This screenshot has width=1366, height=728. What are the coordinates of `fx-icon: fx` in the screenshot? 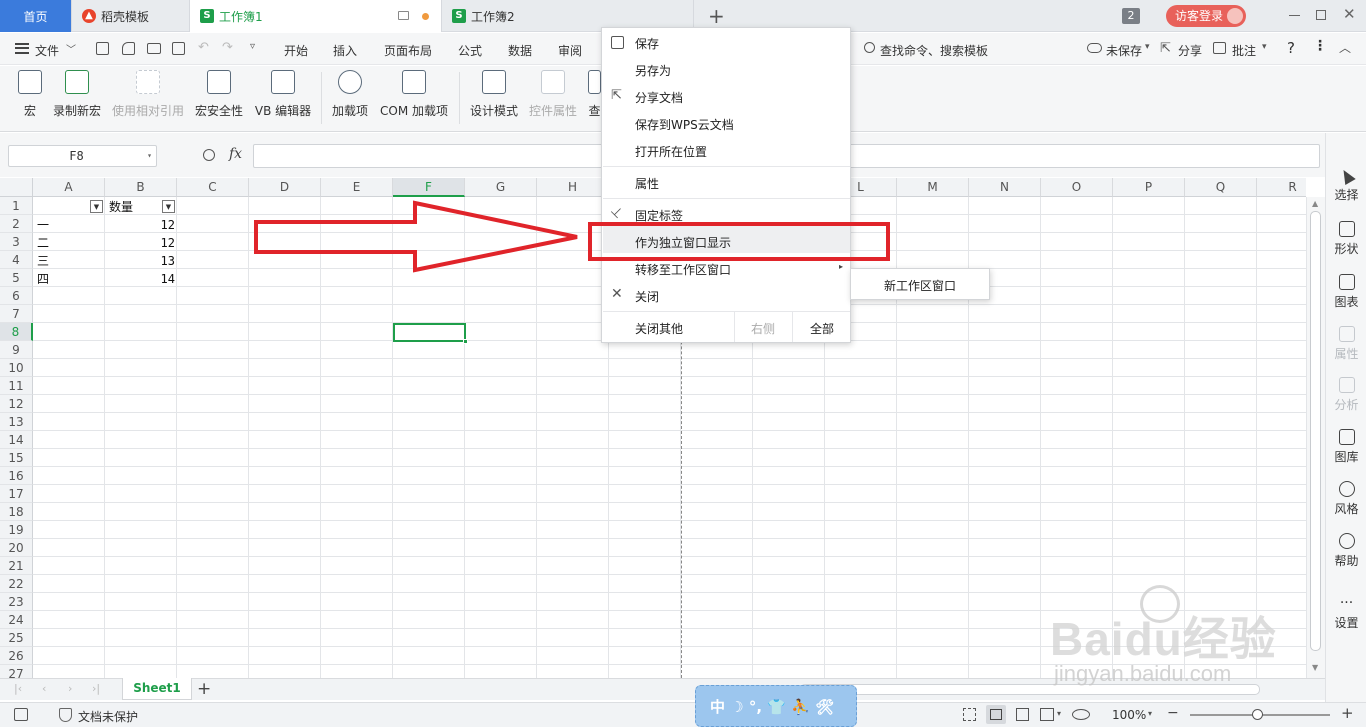 It's located at (235, 154).